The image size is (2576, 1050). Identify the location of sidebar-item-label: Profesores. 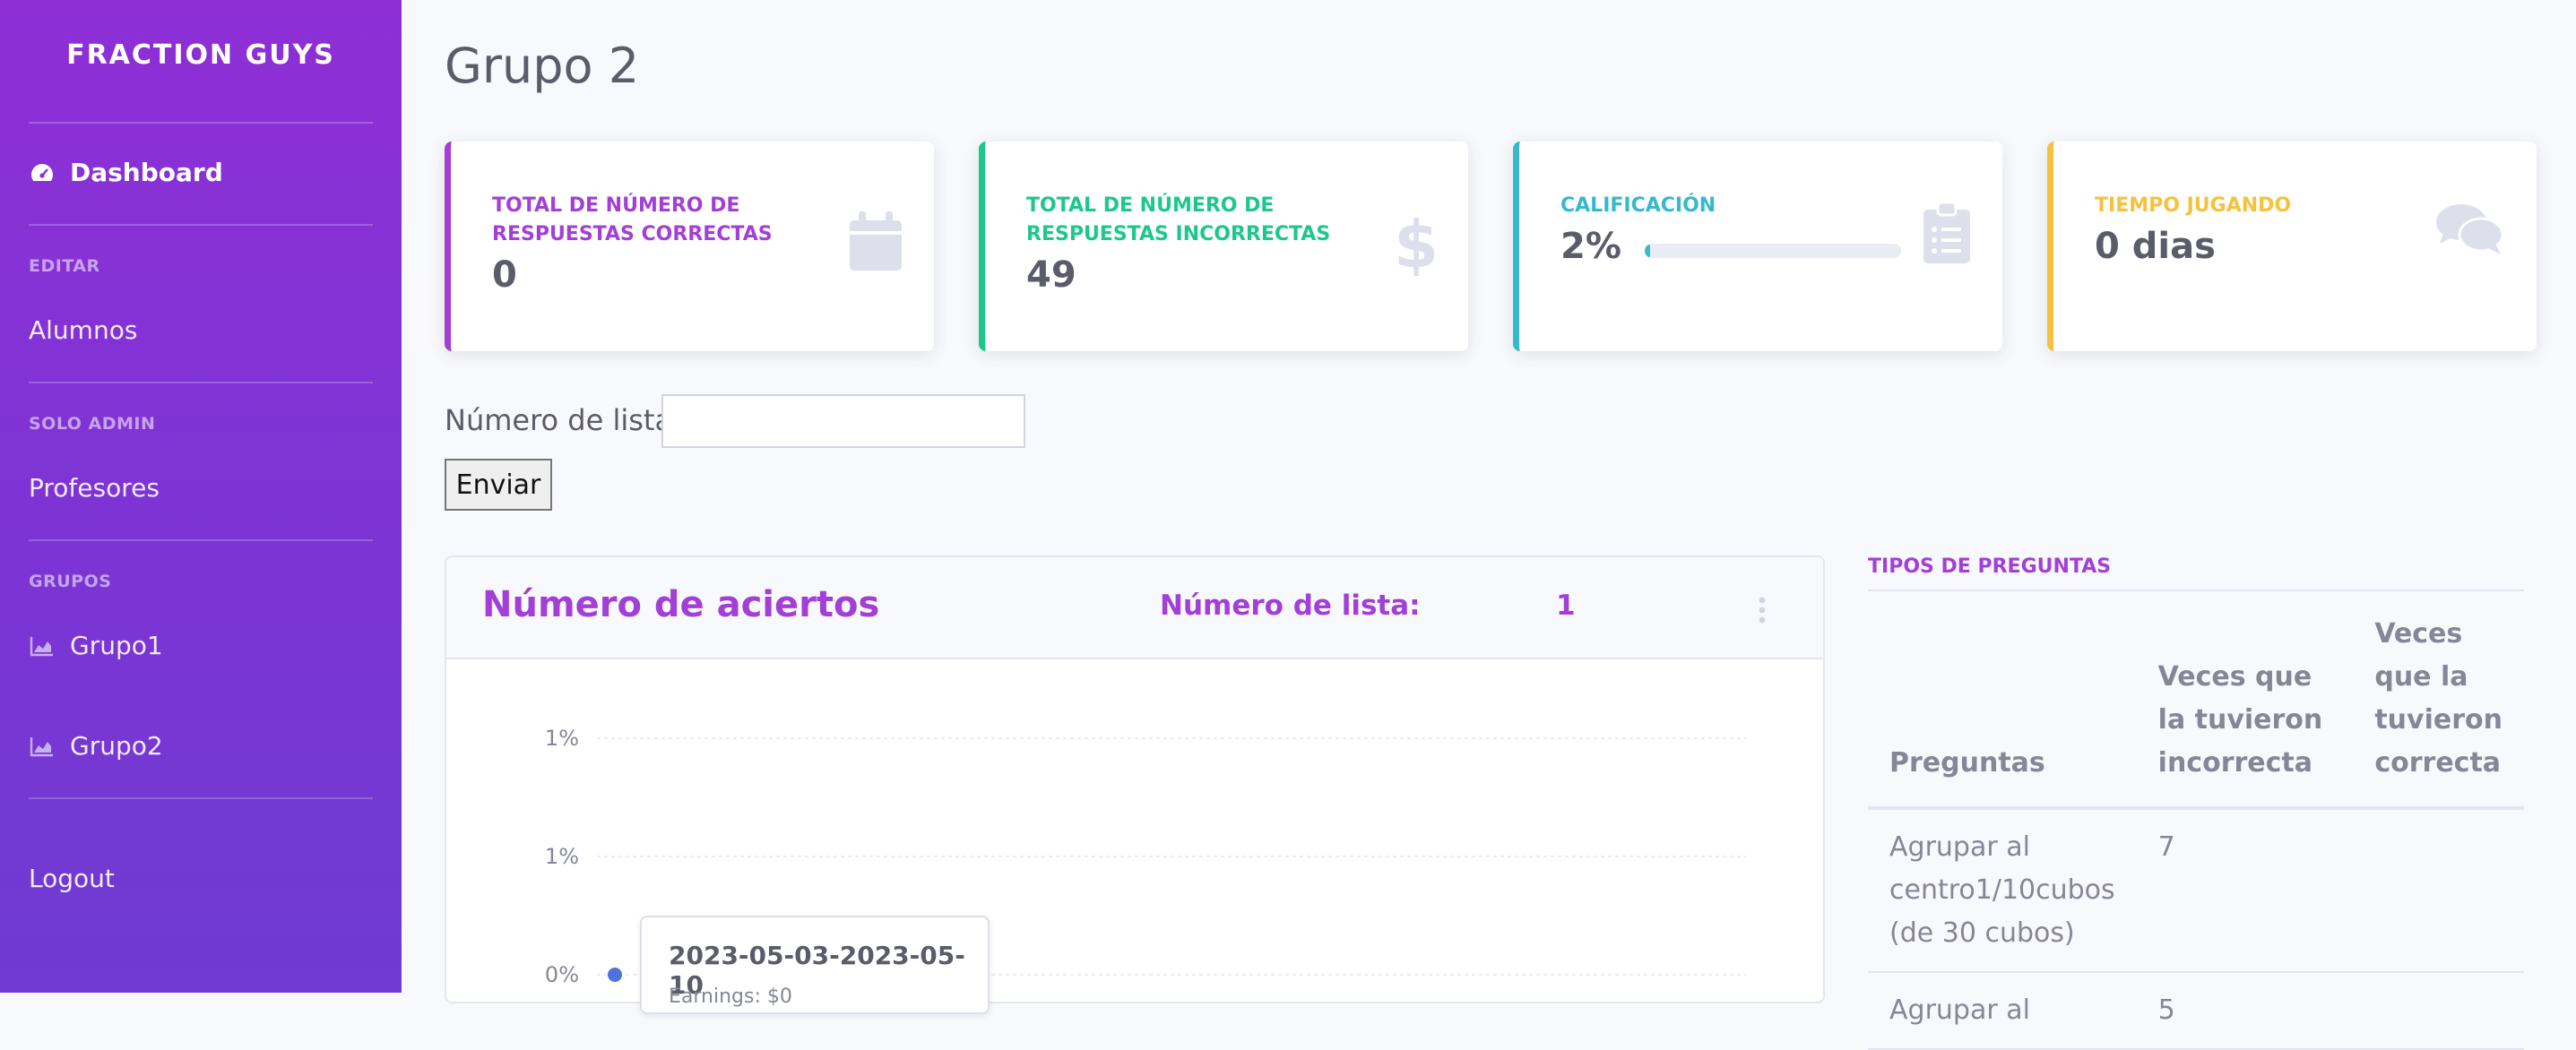
(94, 488).